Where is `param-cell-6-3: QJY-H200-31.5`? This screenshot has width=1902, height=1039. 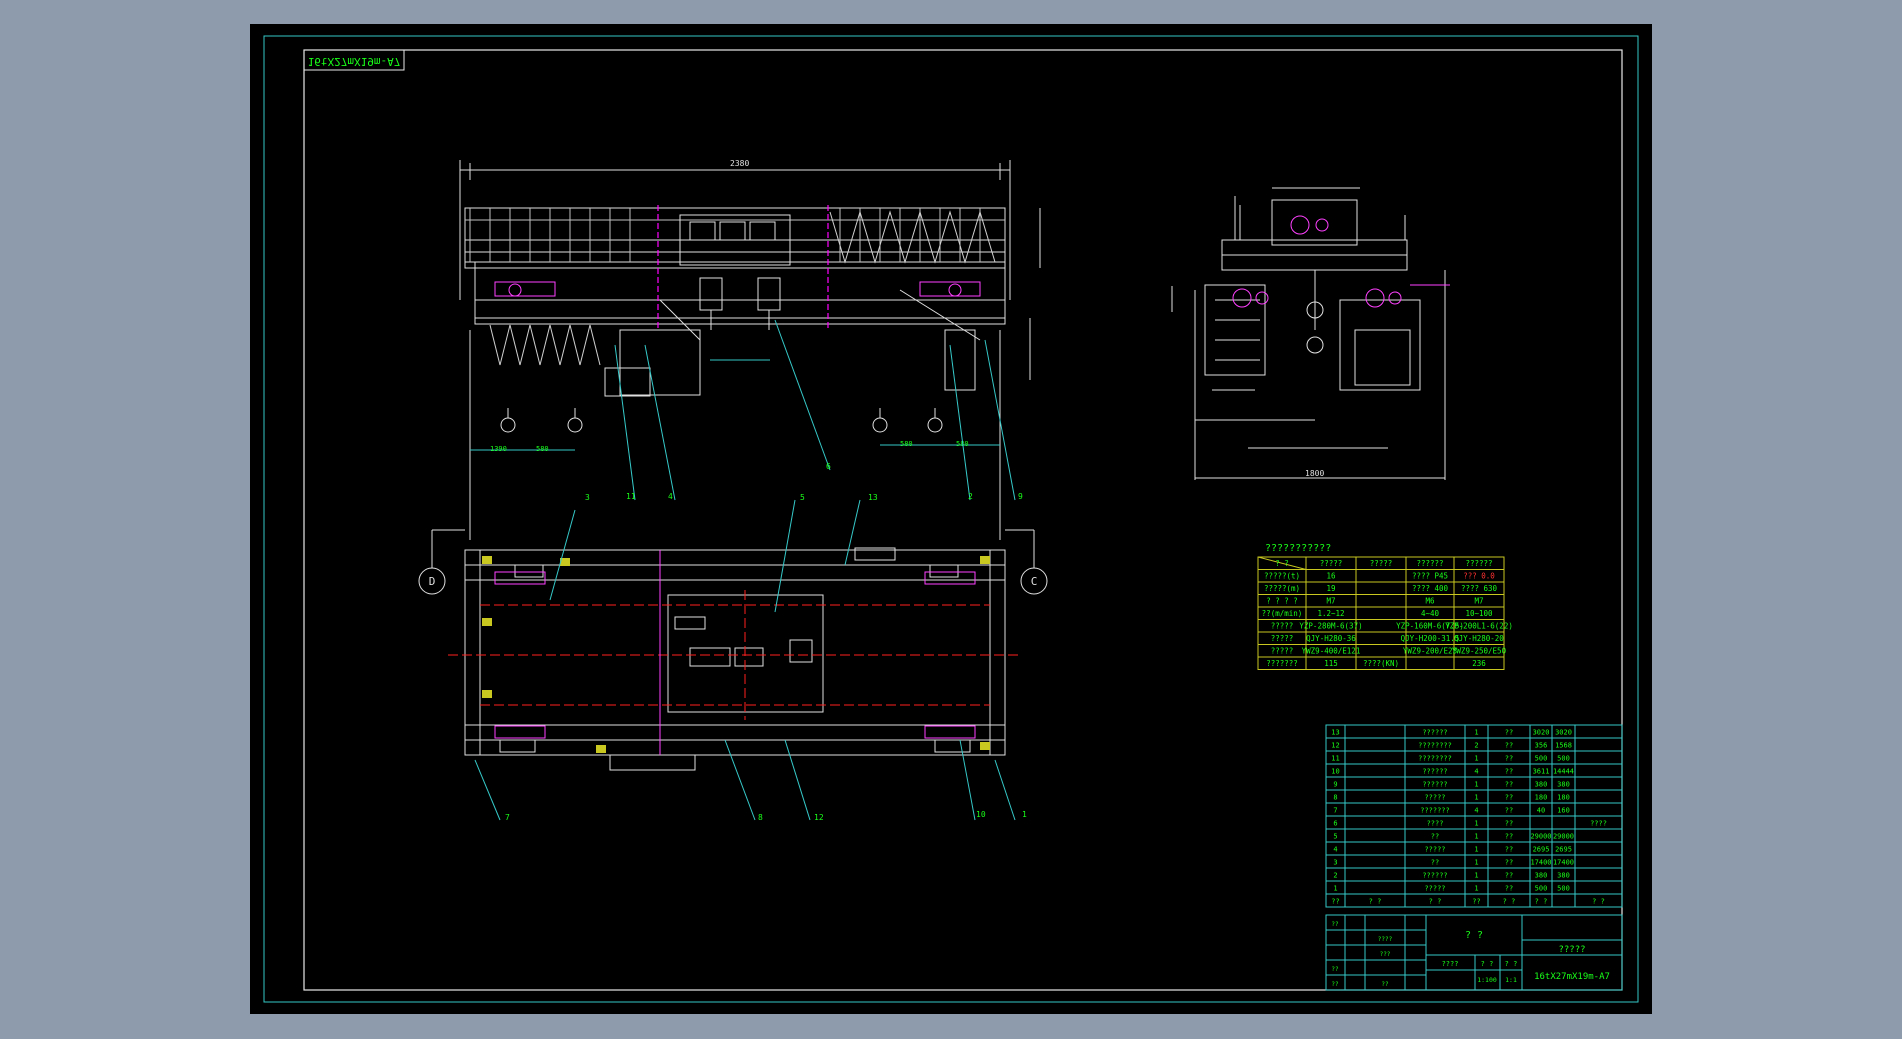 param-cell-6-3: QJY-H200-31.5 is located at coordinates (1430, 638).